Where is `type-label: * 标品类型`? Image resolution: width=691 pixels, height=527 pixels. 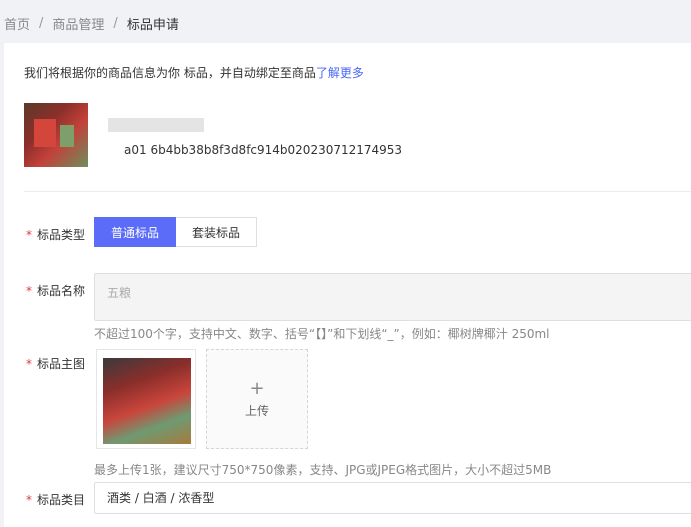 type-label: * 标品类型 is located at coordinates (55, 234).